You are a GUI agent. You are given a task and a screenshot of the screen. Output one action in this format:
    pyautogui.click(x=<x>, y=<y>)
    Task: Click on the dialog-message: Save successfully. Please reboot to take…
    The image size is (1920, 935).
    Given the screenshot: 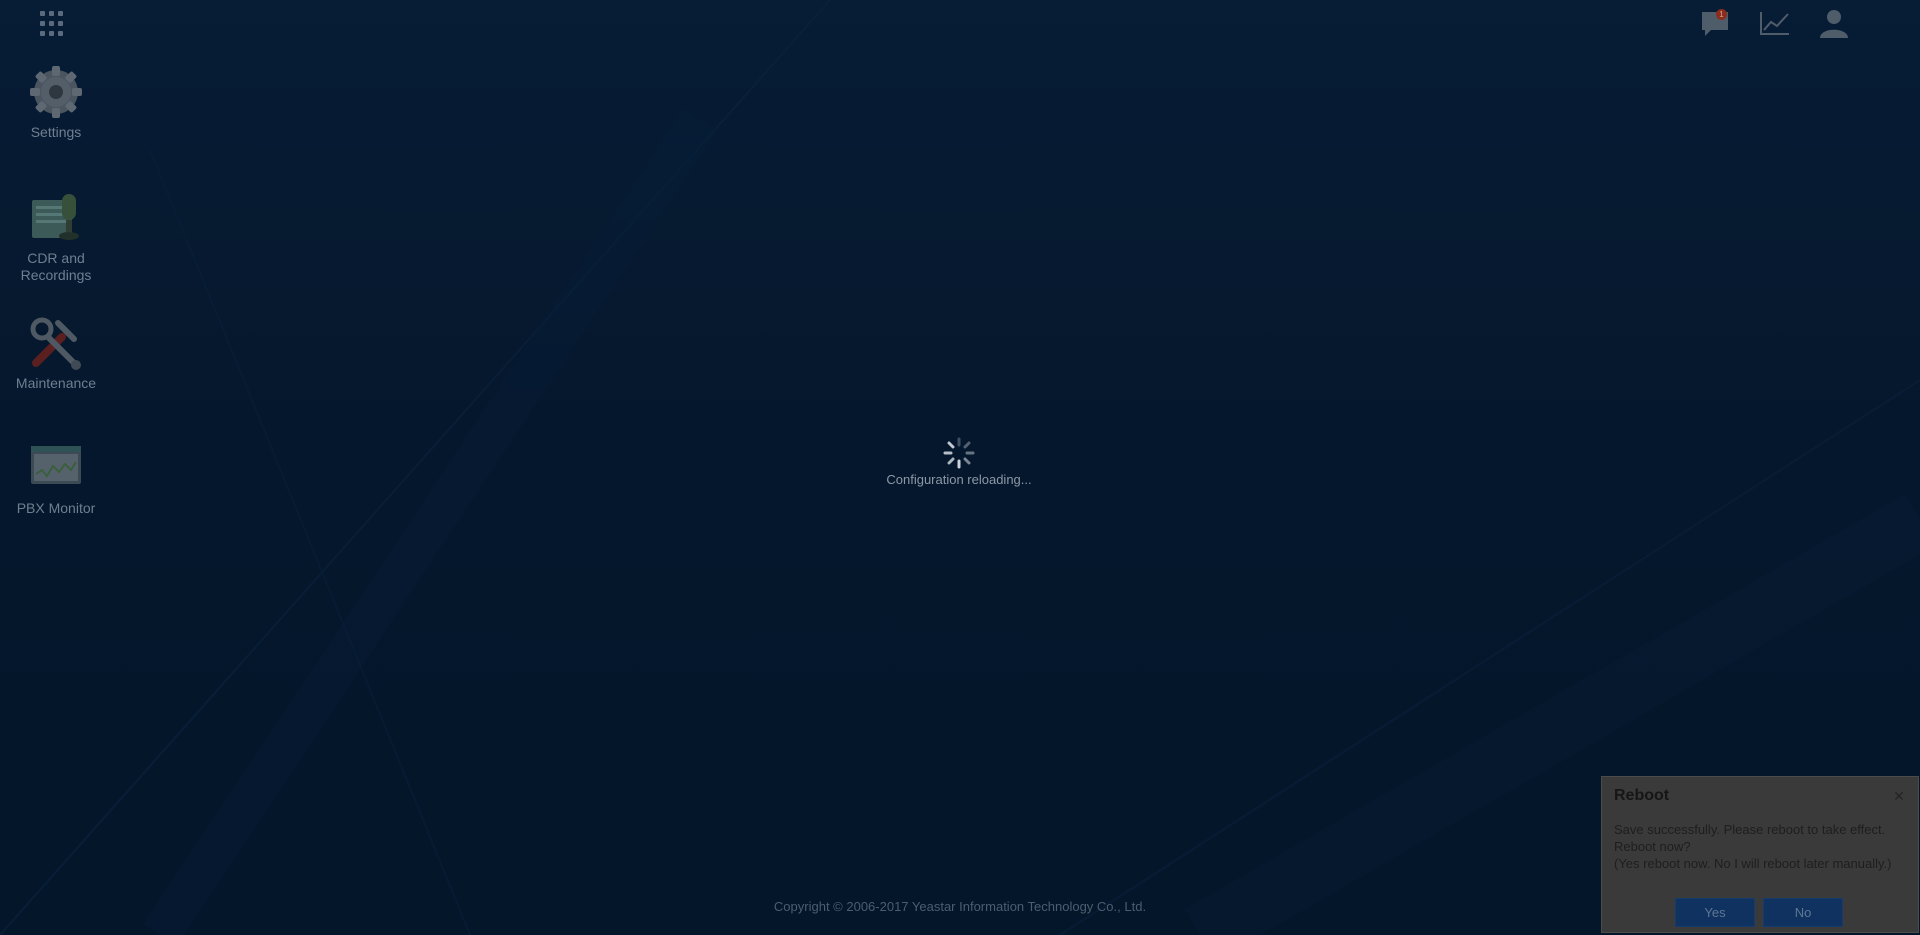 What is the action you would take?
    pyautogui.click(x=1764, y=846)
    